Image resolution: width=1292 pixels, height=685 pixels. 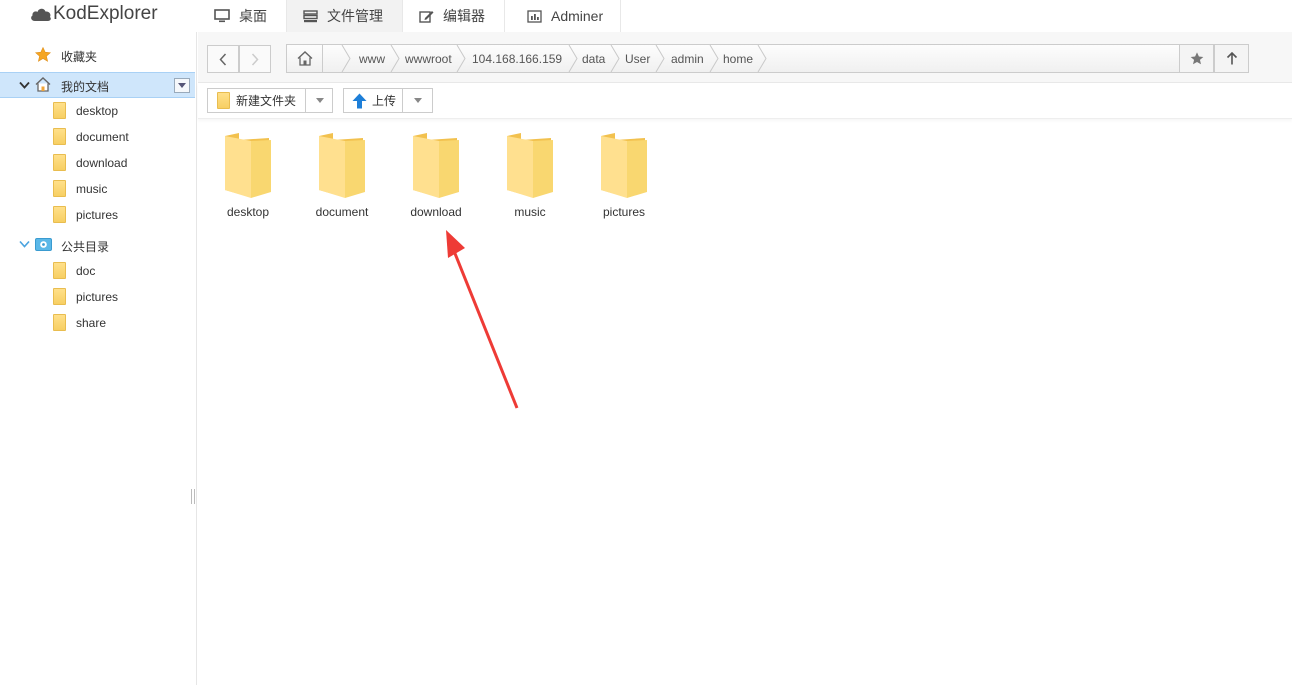 I want to click on file-item-pictures: pictures, so click(x=624, y=176).